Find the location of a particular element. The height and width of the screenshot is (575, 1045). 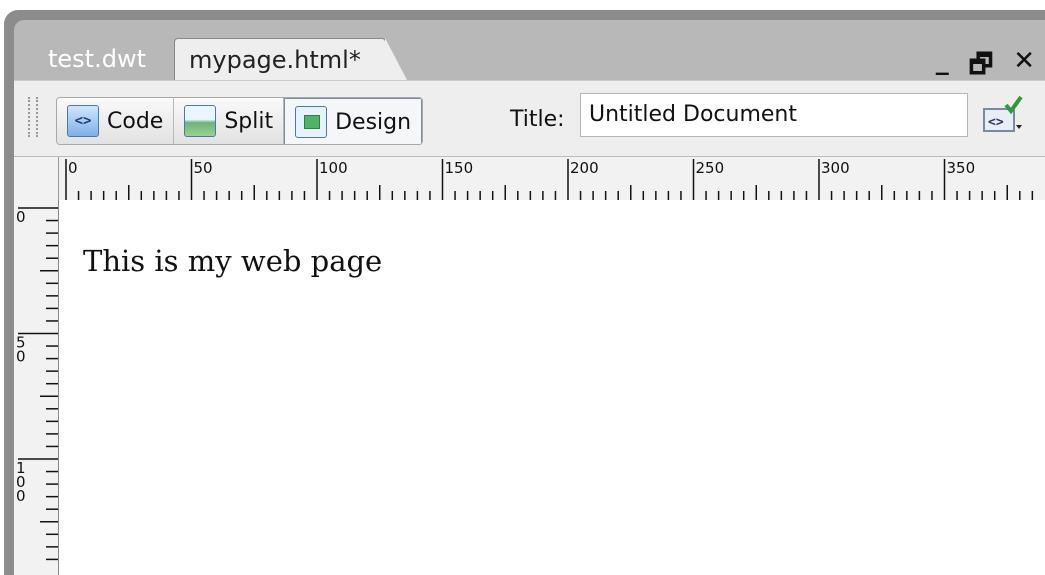

split-view-button: Split is located at coordinates (229, 121).